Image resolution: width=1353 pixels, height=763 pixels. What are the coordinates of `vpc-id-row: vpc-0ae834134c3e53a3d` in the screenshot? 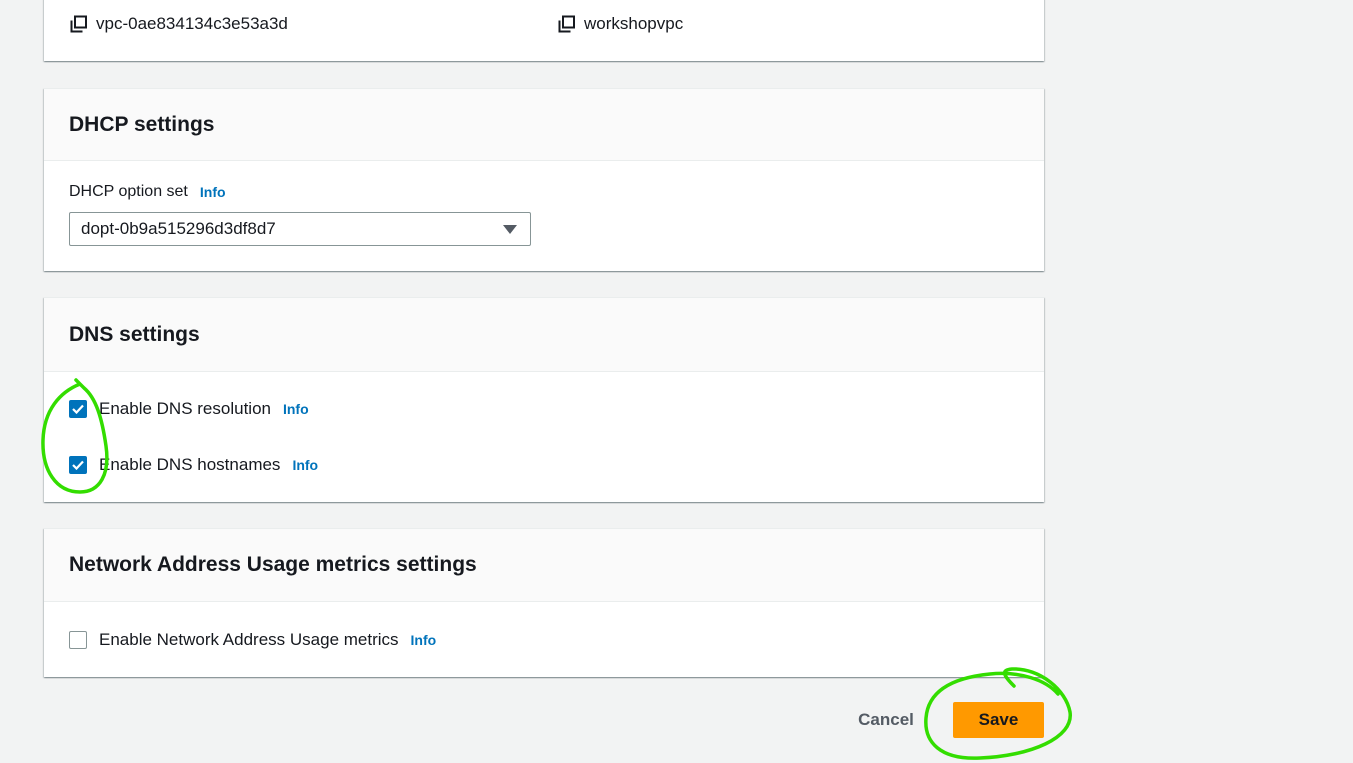 It's located at (179, 24).